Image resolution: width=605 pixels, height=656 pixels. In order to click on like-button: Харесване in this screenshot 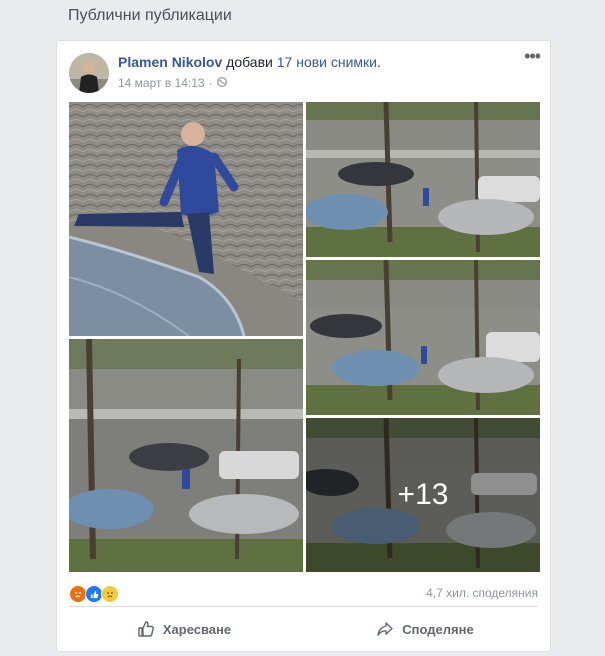, I will do `click(184, 629)`.